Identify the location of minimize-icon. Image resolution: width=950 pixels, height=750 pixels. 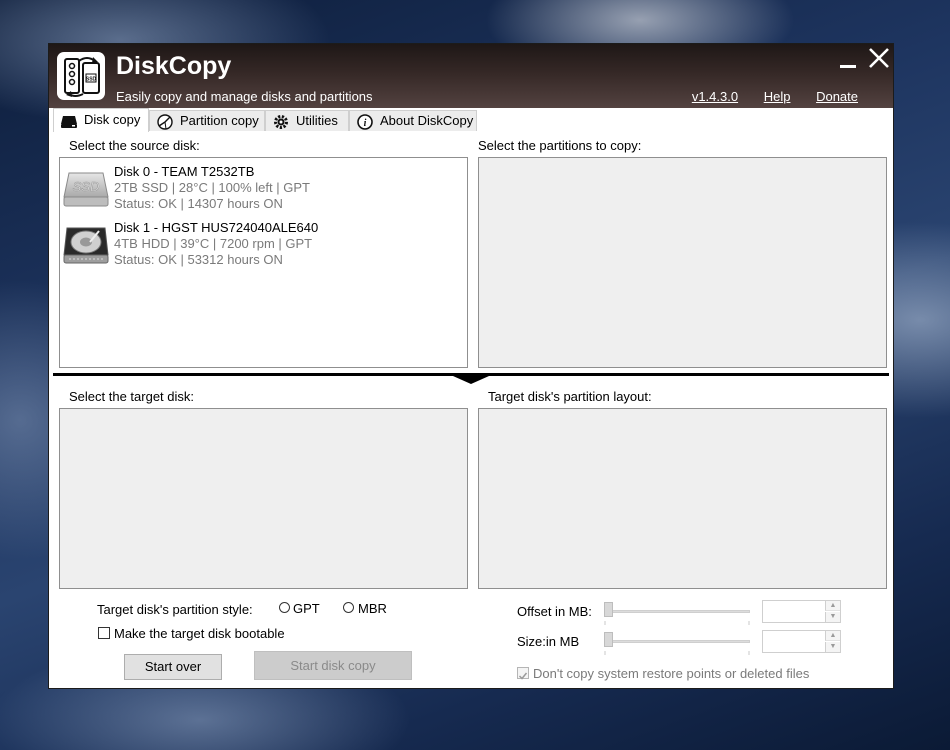
(848, 66).